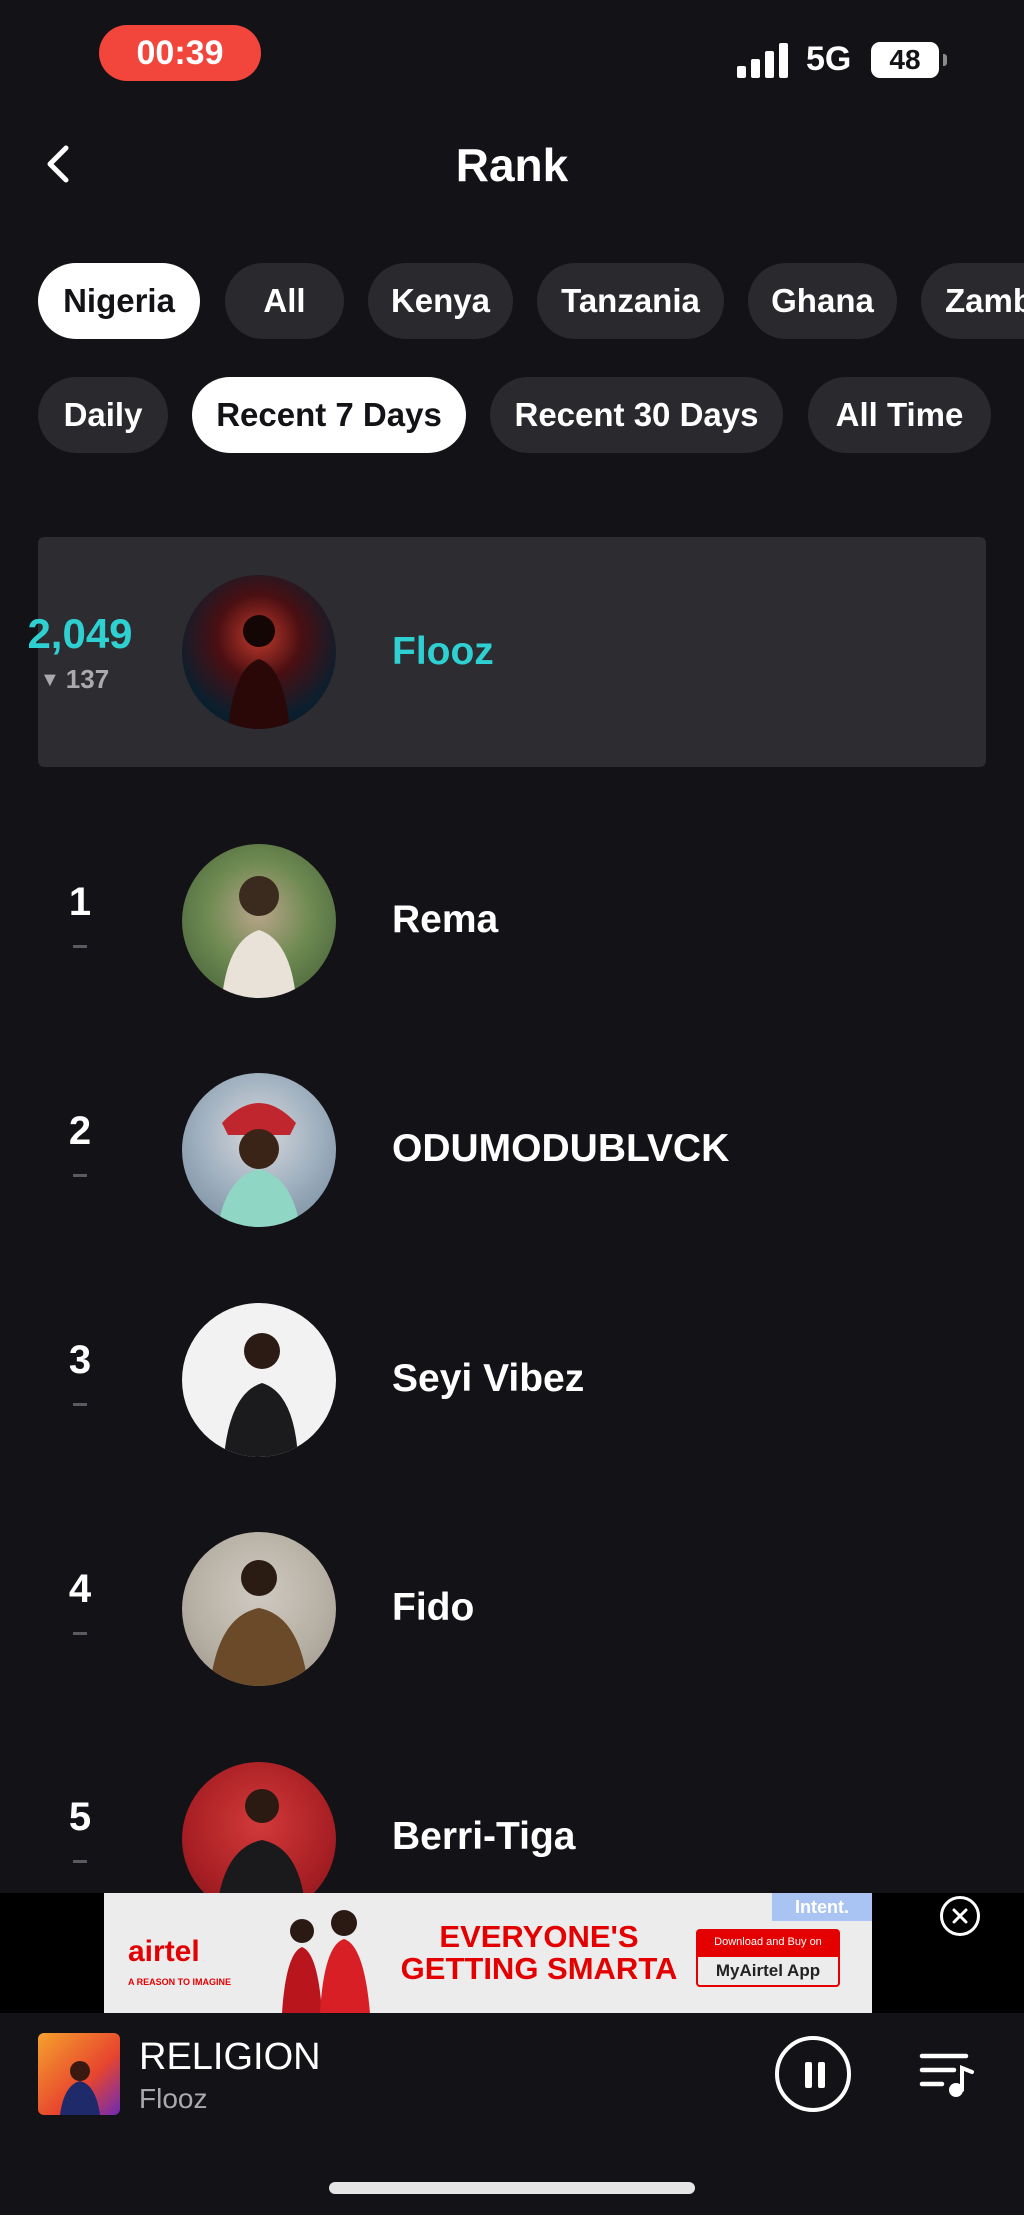  What do you see at coordinates (829, 59) in the screenshot?
I see `network-label: 5G` at bounding box center [829, 59].